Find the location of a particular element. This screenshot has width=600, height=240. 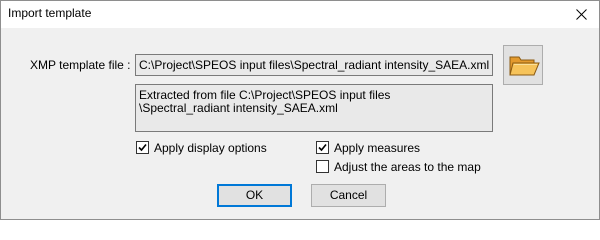

apply-measures-label: Apply measures is located at coordinates (377, 148).